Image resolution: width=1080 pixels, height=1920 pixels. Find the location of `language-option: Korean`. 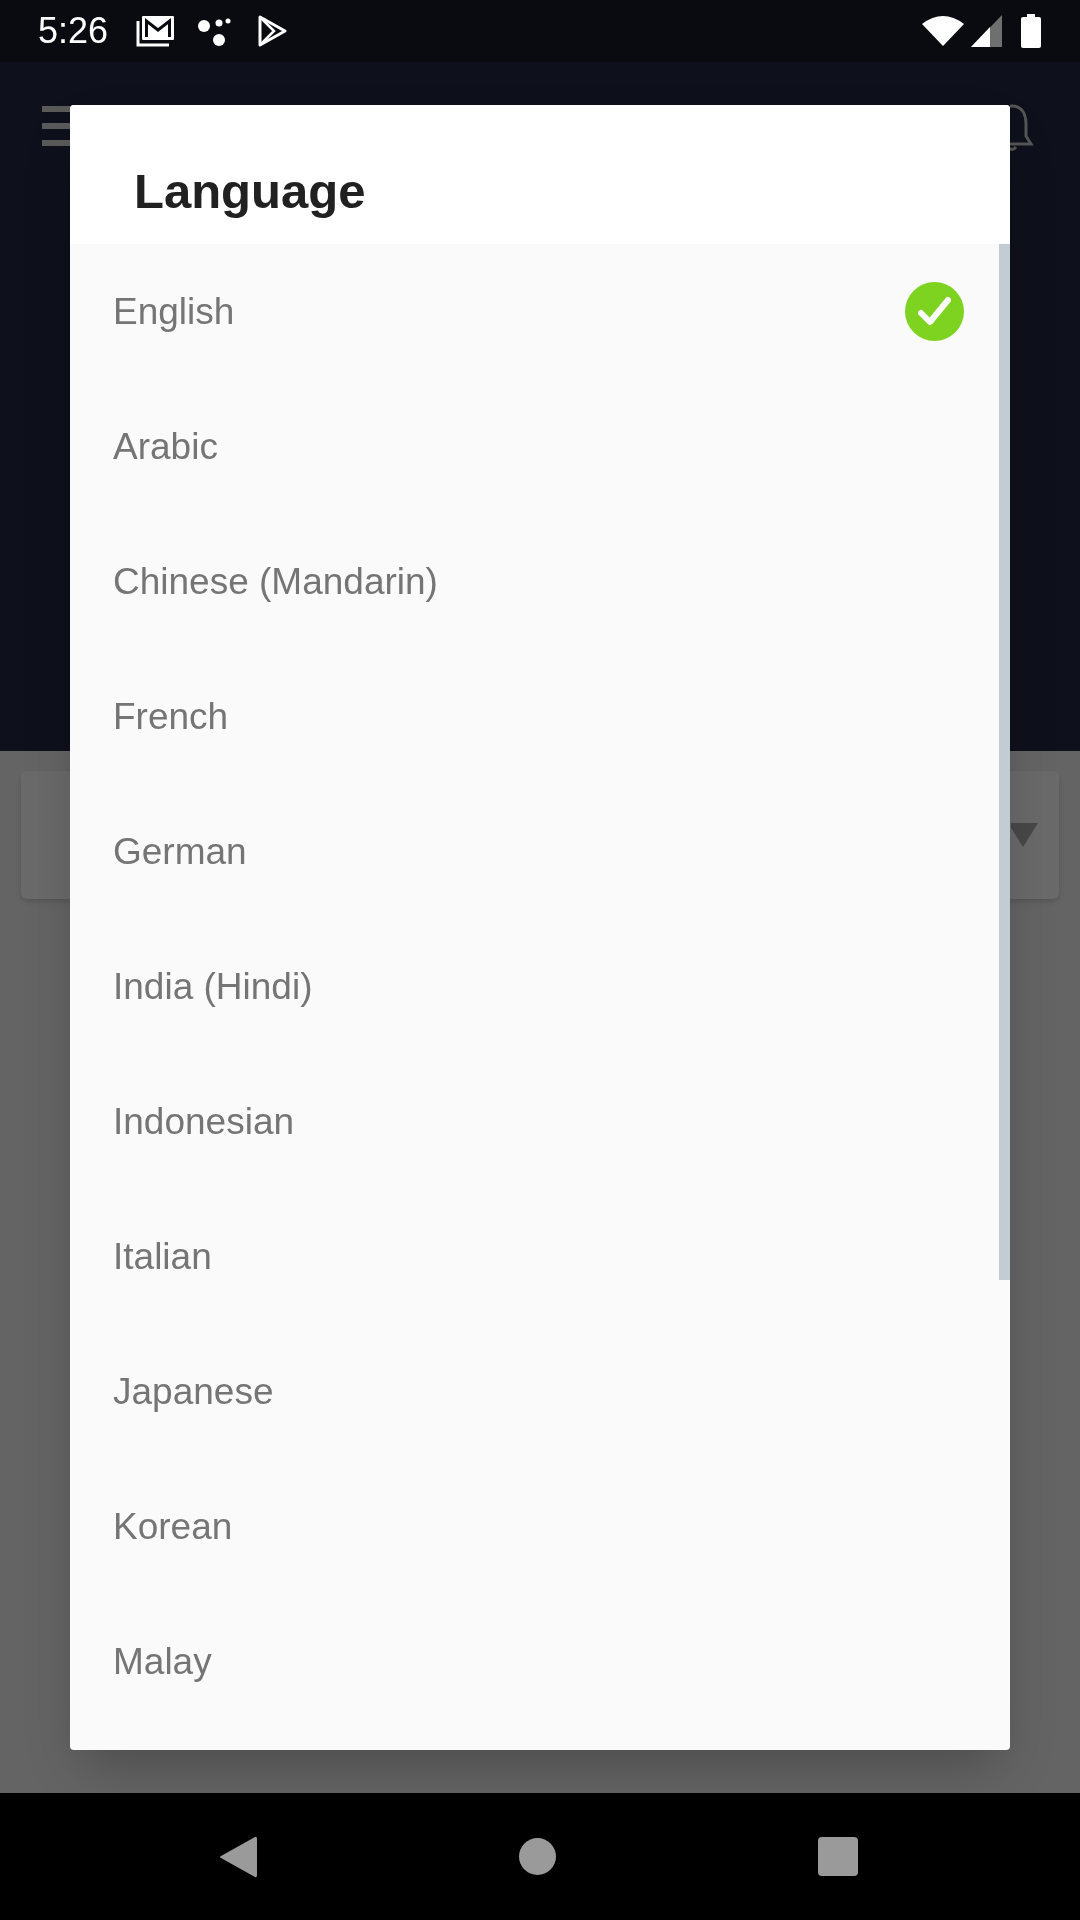

language-option: Korean is located at coordinates (173, 1526).